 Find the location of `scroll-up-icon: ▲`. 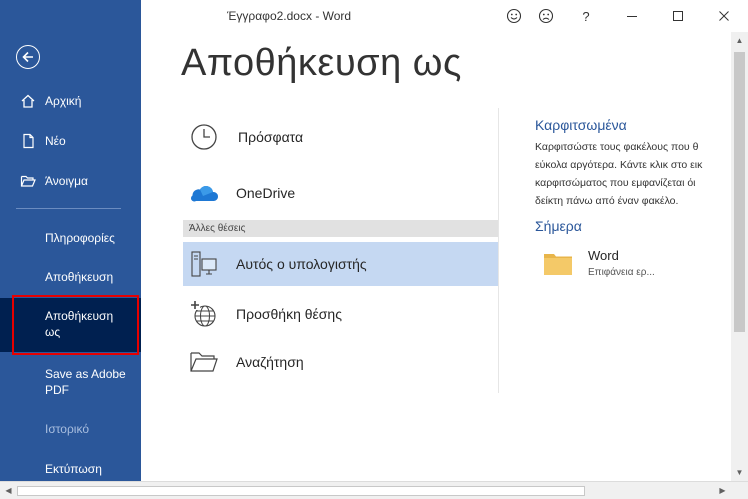

scroll-up-icon: ▲ is located at coordinates (739, 40).